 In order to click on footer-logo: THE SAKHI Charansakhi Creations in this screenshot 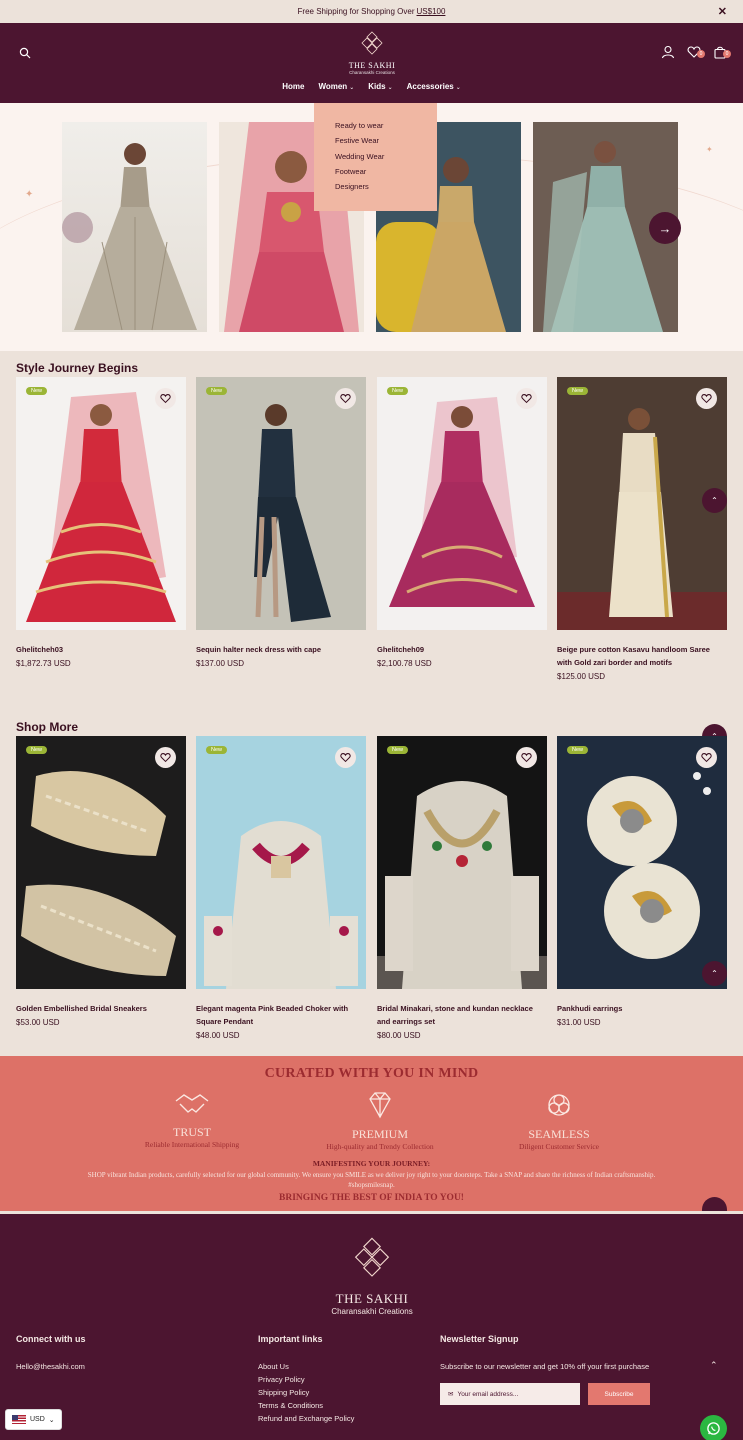, I will do `click(372, 1275)`.